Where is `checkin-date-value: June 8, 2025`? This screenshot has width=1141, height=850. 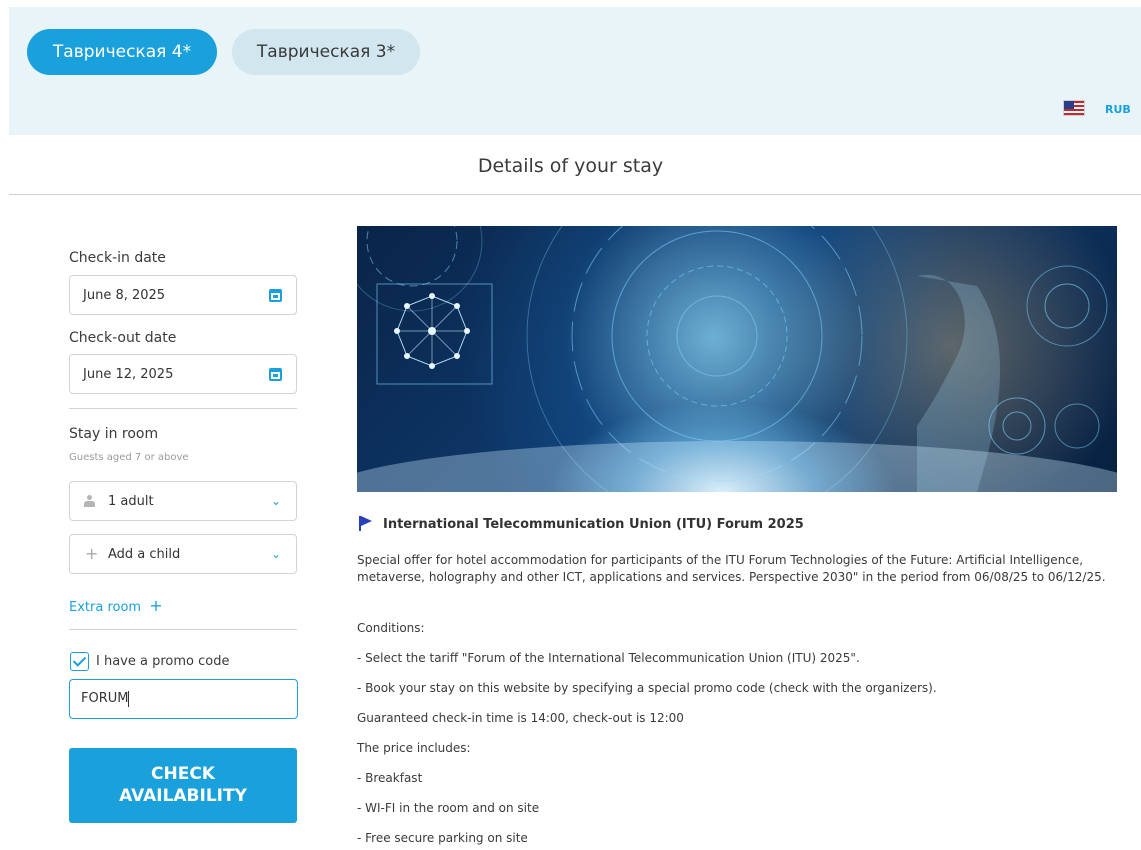 checkin-date-value: June 8, 2025 is located at coordinates (124, 295).